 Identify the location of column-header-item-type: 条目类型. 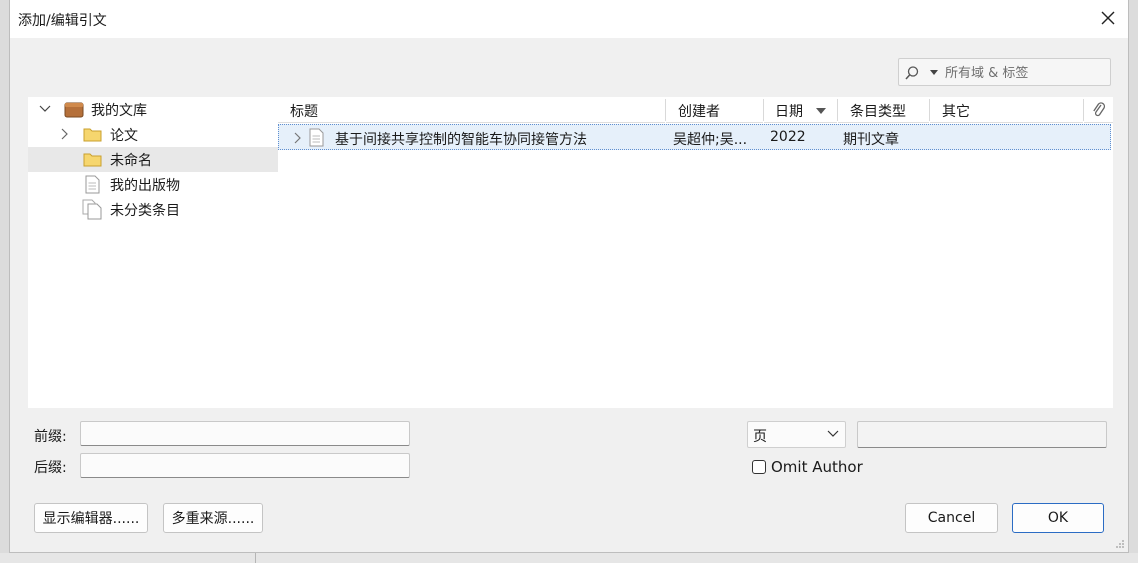
(883, 110).